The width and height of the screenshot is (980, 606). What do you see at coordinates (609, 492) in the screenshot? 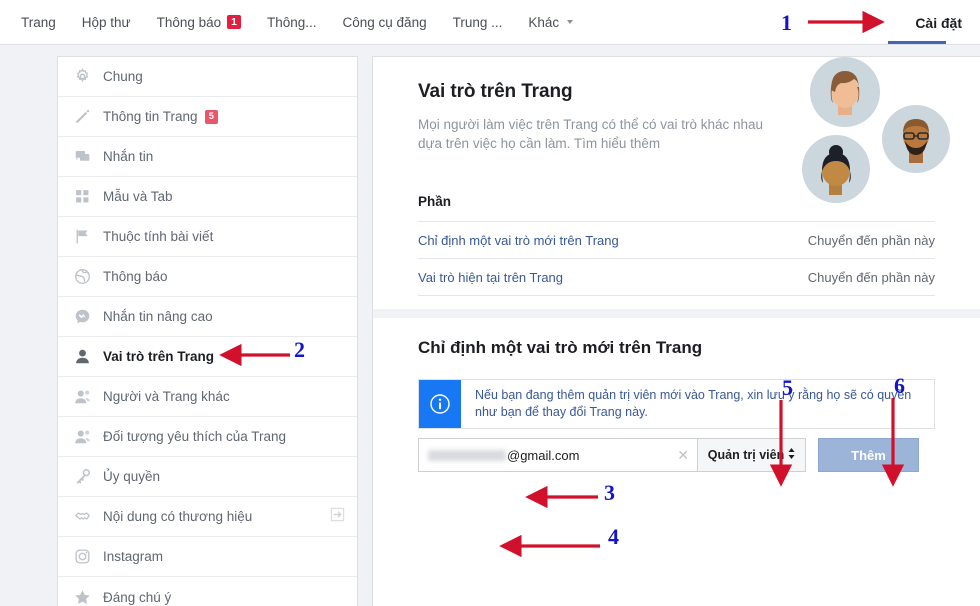
I see `annotation-number-3: 3` at bounding box center [609, 492].